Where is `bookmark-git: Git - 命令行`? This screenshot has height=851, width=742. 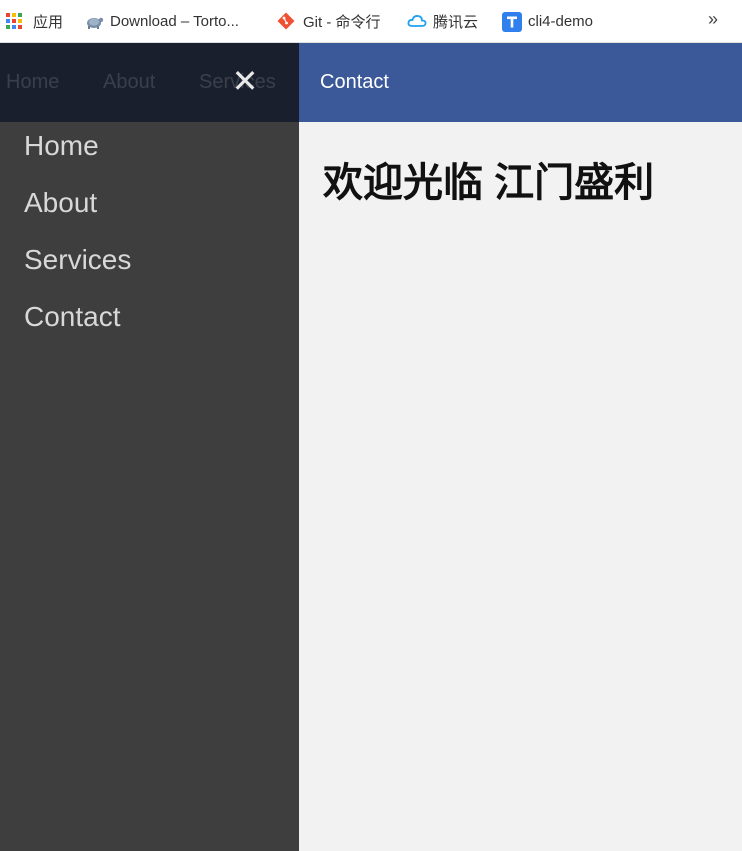 bookmark-git: Git - 命令行 is located at coordinates (329, 21).